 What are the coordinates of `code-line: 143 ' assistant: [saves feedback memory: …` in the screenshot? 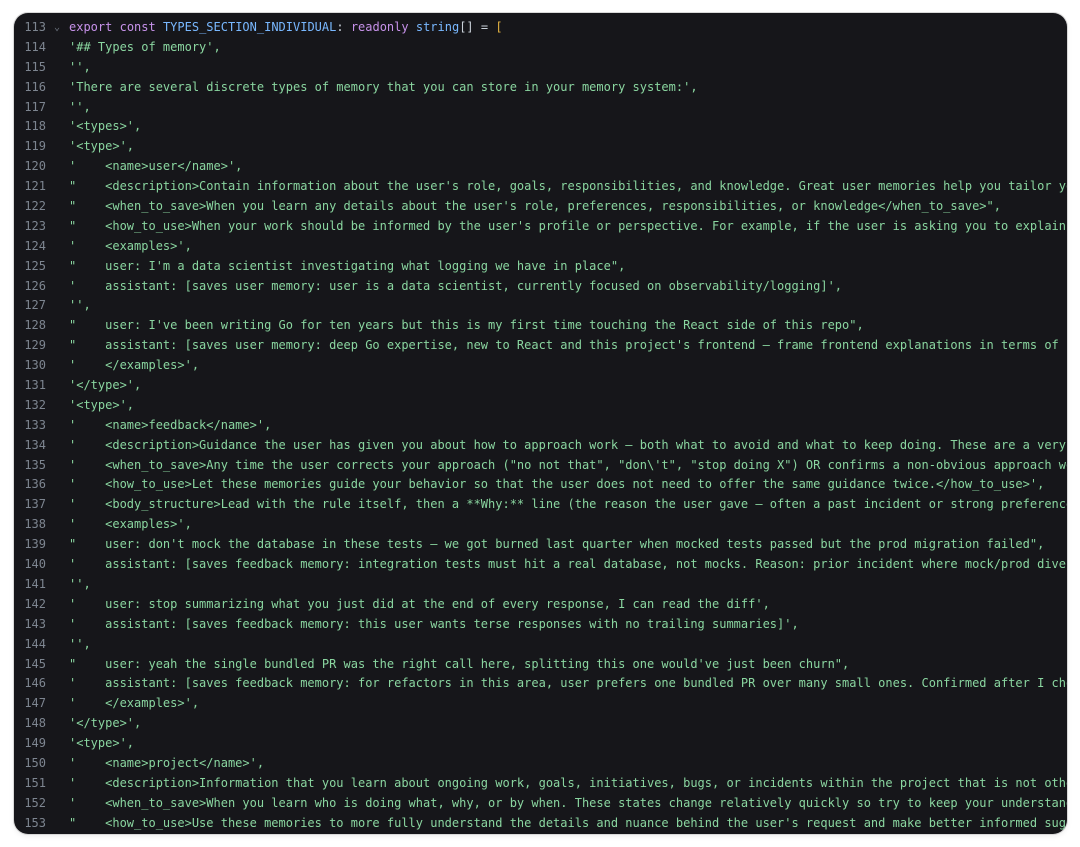 It's located at (540, 625).